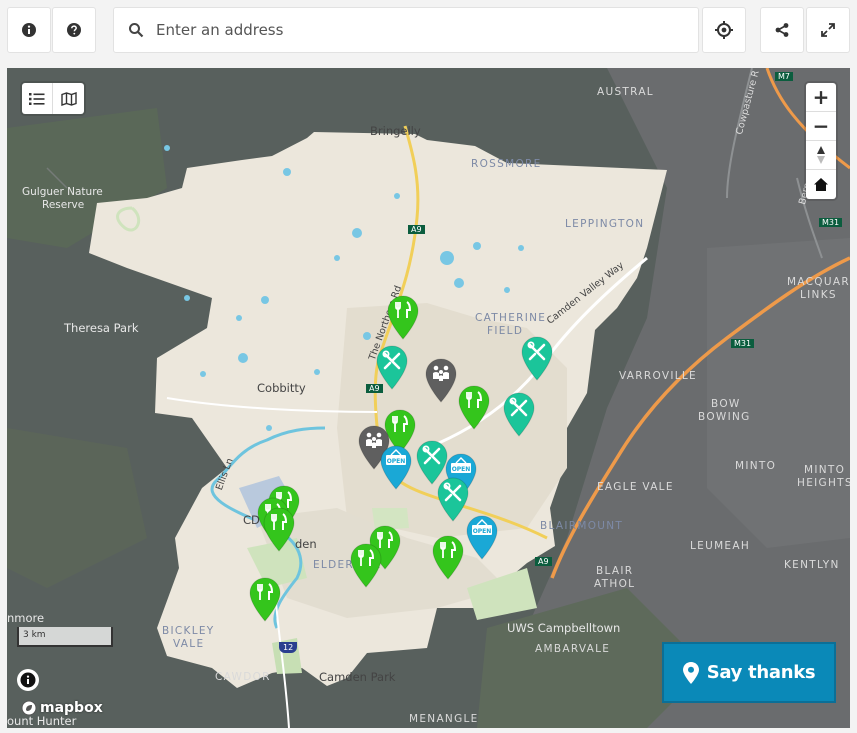  What do you see at coordinates (63, 205) in the screenshot?
I see `label-gulguer-2: Reserve` at bounding box center [63, 205].